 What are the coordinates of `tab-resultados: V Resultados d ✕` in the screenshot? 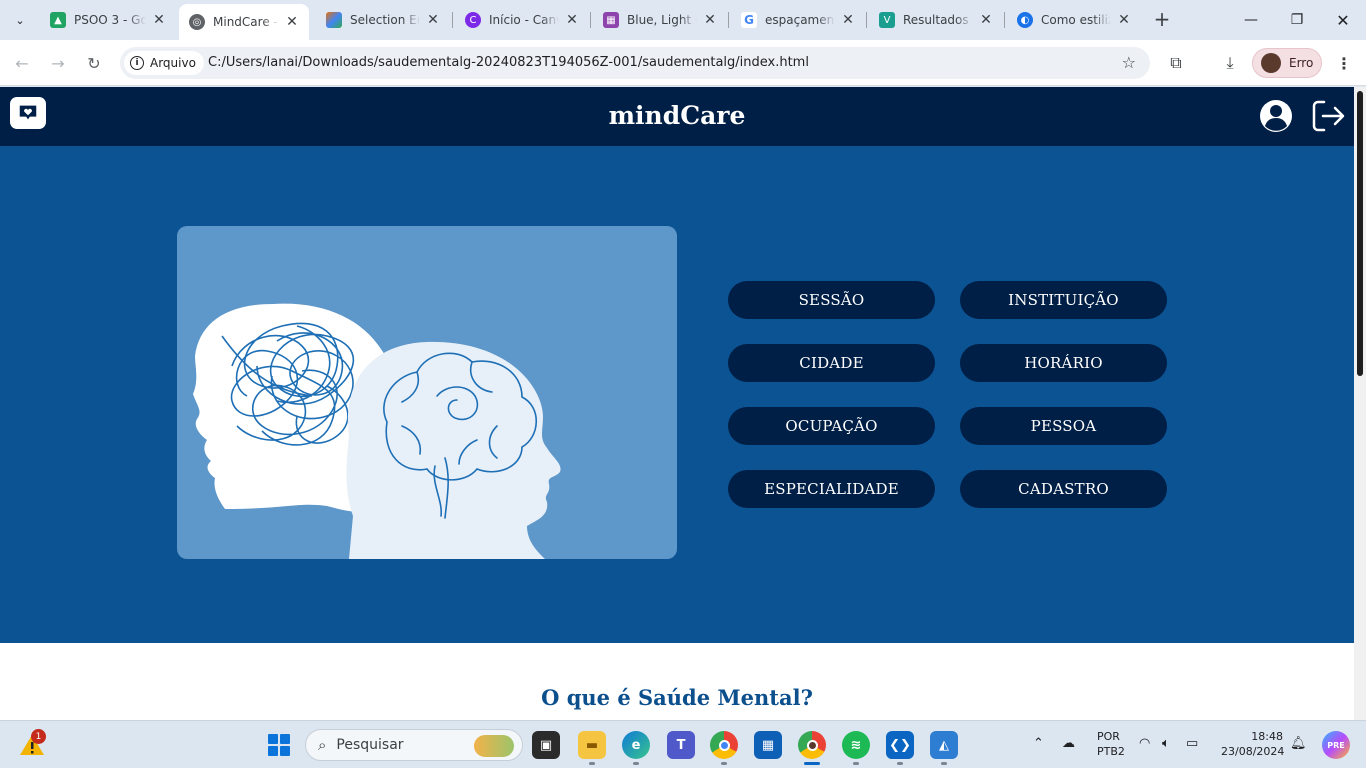 It's located at (936, 20).